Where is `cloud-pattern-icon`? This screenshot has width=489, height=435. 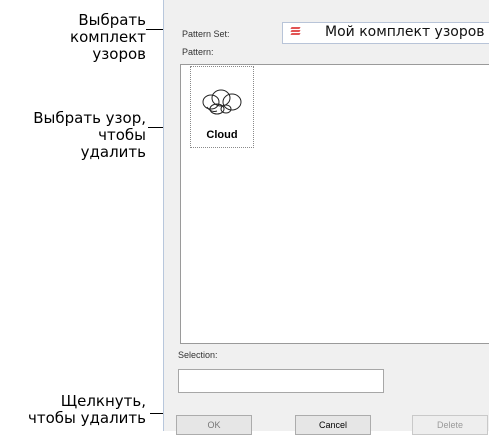
cloud-pattern-icon is located at coordinates (223, 105).